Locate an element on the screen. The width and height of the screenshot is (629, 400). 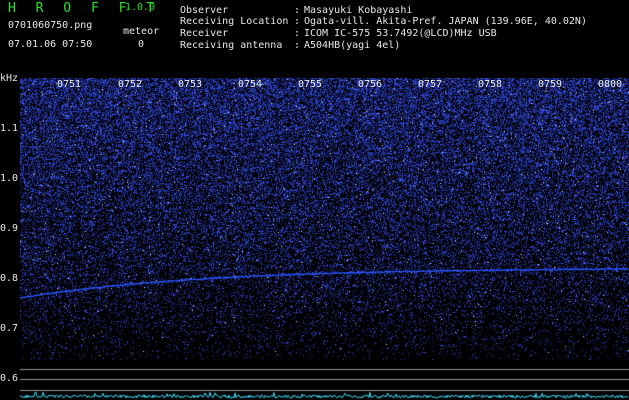
observer-label: Observer is located at coordinates (204, 10).